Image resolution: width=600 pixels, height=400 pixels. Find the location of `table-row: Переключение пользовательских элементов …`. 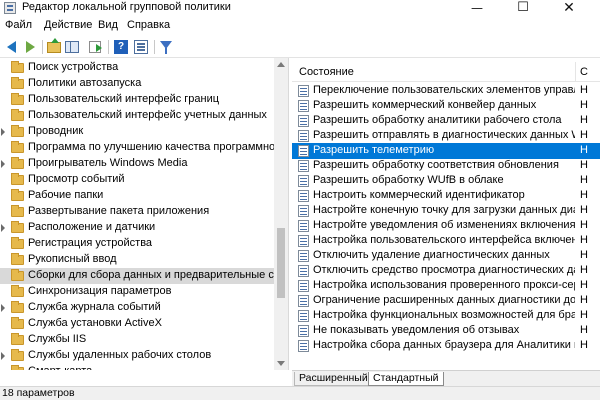

table-row: Переключение пользовательских элементов … is located at coordinates (446, 91).